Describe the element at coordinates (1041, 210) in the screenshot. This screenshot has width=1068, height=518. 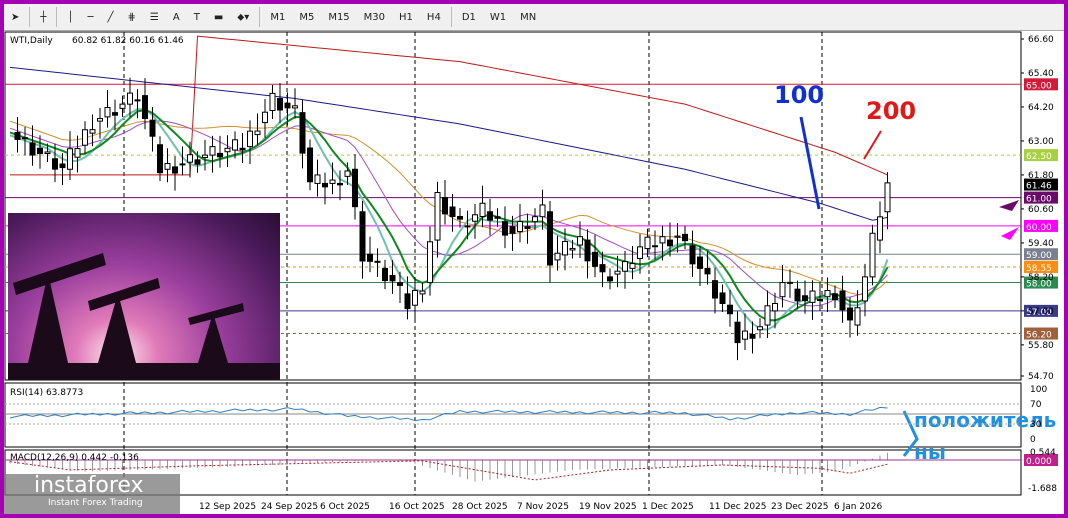
I see `price-tick: 60.60` at that location.